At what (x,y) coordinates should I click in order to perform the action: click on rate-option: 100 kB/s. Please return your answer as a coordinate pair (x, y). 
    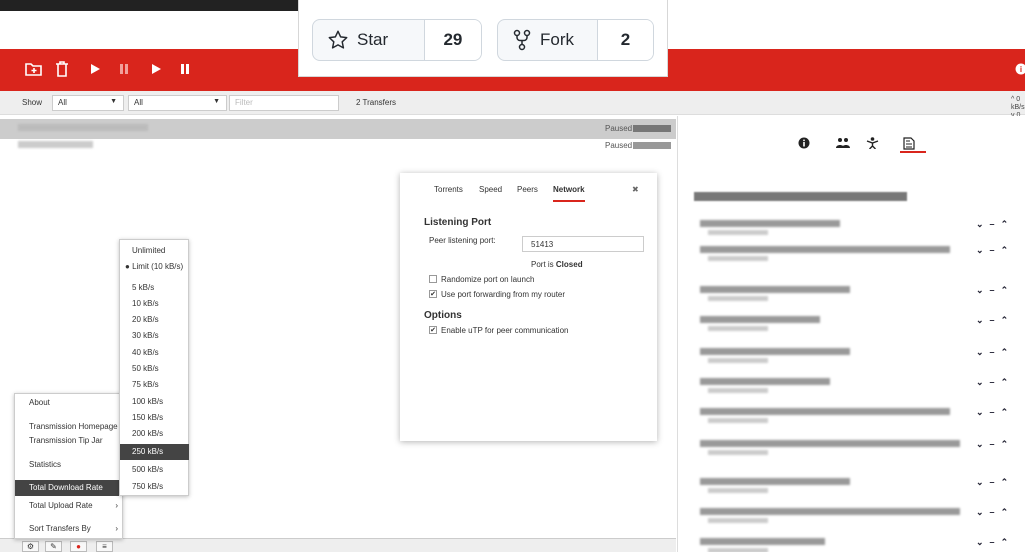
    Looking at the image, I should click on (154, 402).